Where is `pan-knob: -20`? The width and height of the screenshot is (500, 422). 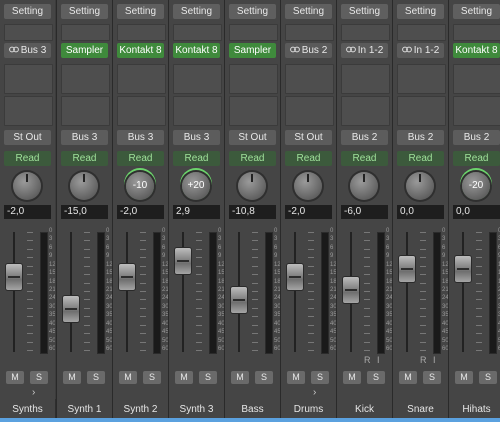
pan-knob: -20 is located at coordinates (476, 186).